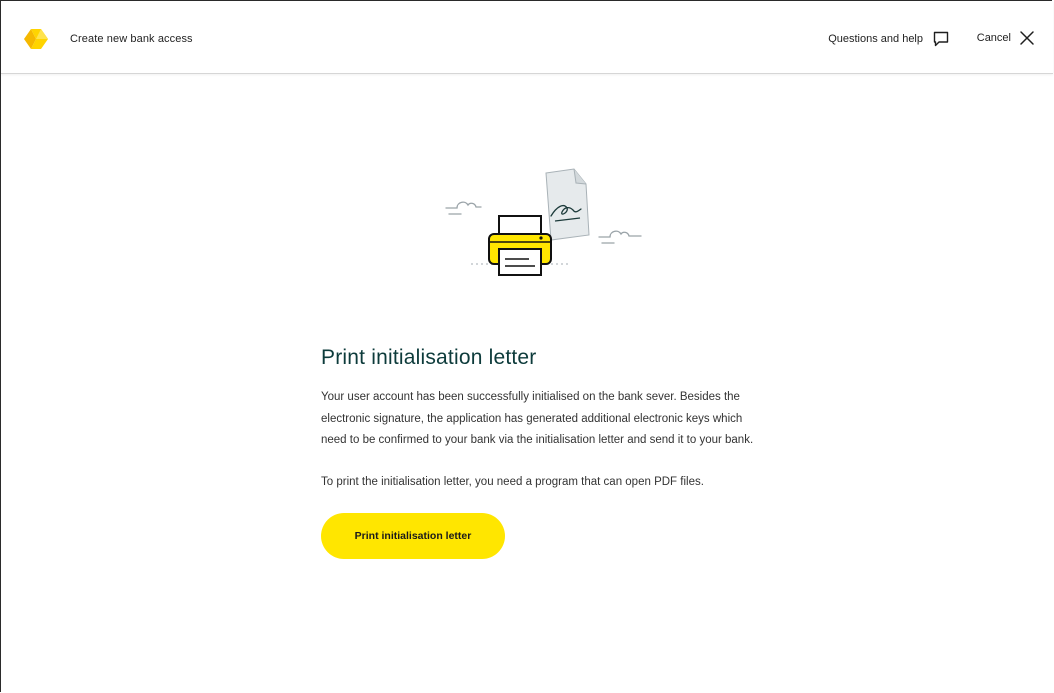  Describe the element at coordinates (875, 39) in the screenshot. I see `help-label: Questions and help` at that location.